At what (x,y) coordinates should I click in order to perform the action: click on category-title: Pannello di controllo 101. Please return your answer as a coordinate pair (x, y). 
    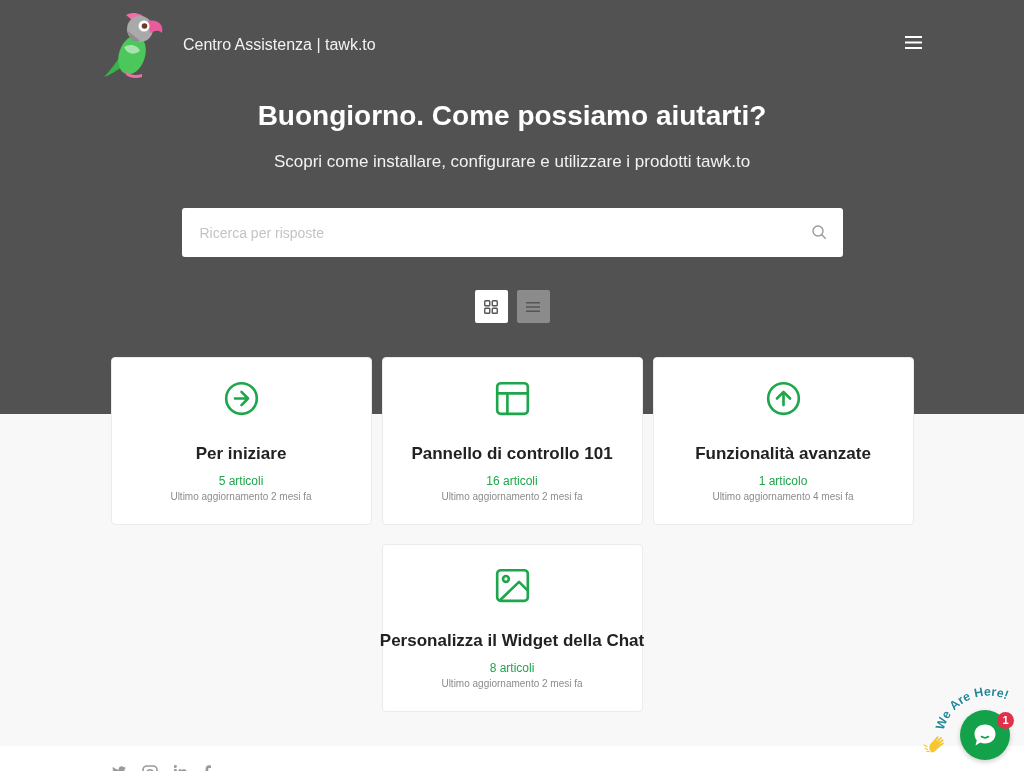
    Looking at the image, I should click on (512, 454).